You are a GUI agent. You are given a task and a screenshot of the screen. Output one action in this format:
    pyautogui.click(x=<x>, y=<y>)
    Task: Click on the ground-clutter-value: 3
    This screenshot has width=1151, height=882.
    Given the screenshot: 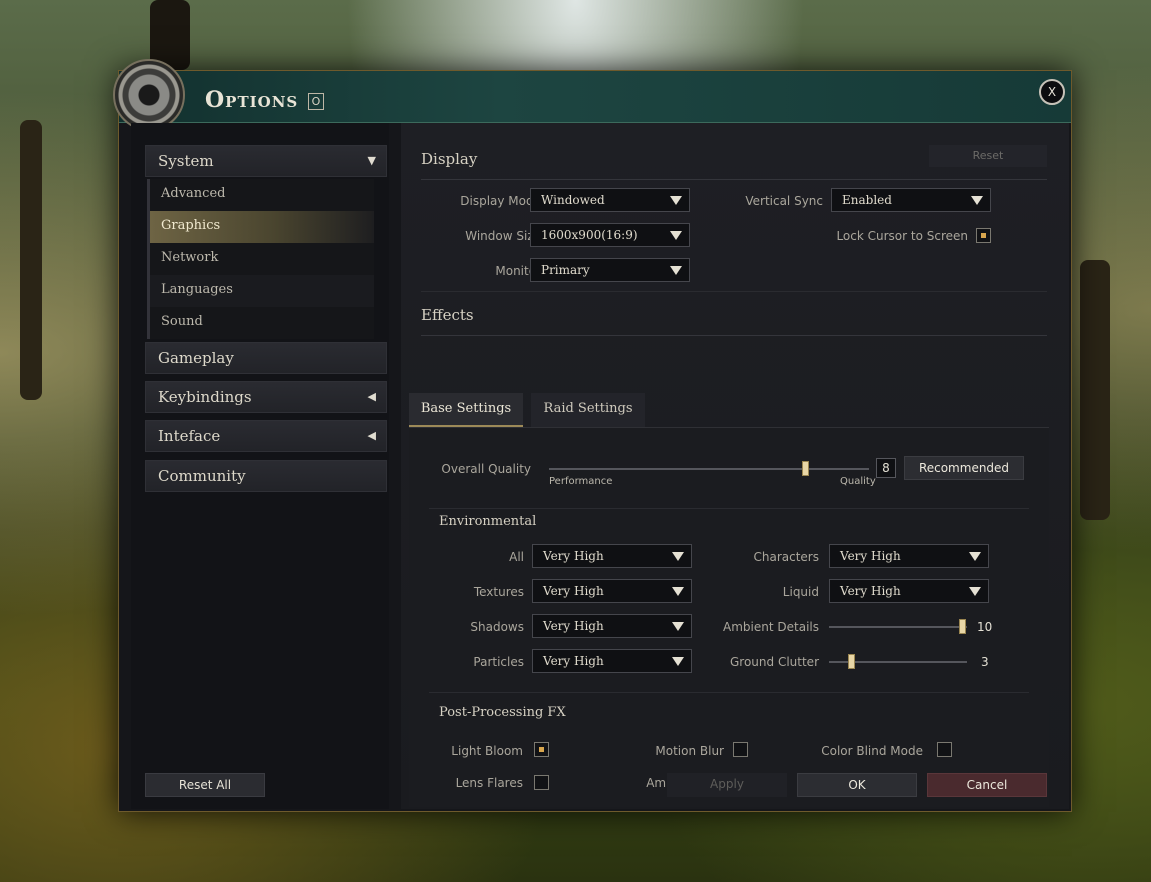 What is the action you would take?
    pyautogui.click(x=985, y=662)
    